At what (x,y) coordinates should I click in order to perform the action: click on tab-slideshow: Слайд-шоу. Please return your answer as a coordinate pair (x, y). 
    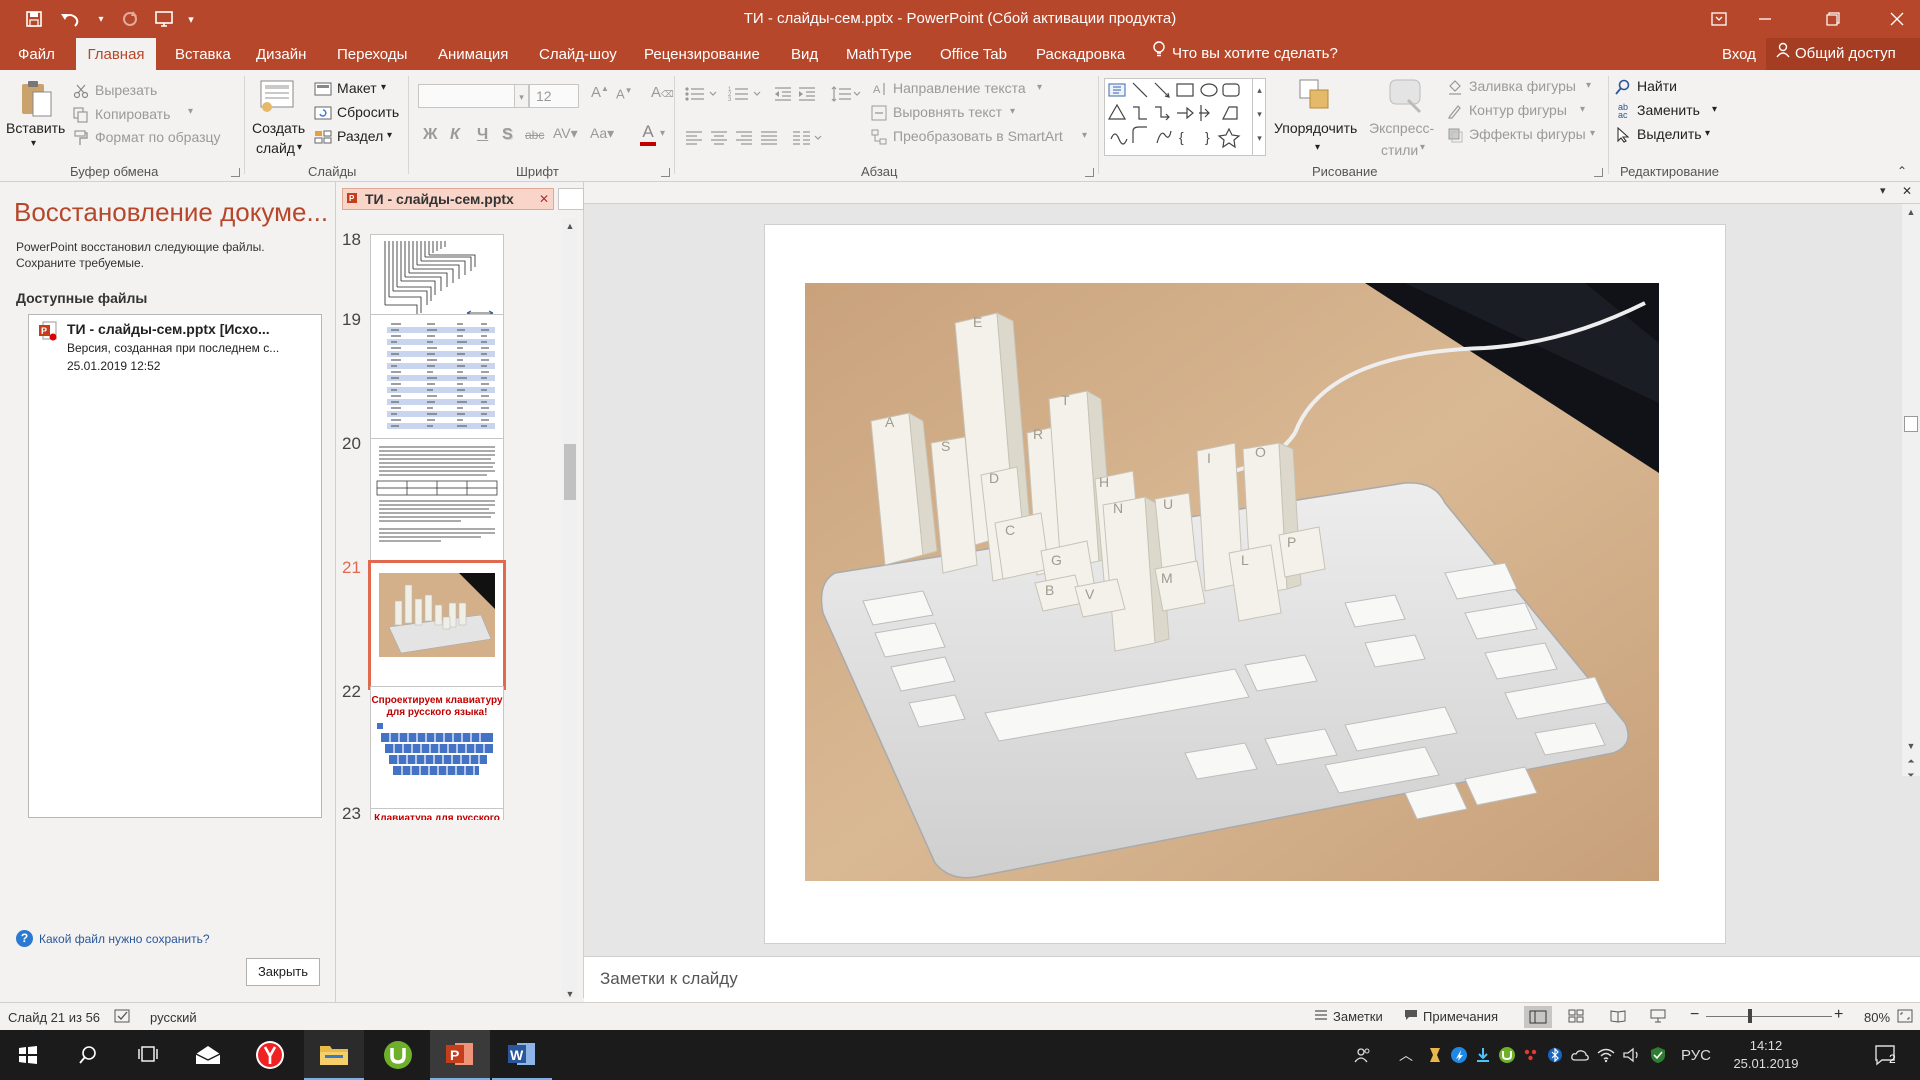
    Looking at the image, I should click on (578, 54).